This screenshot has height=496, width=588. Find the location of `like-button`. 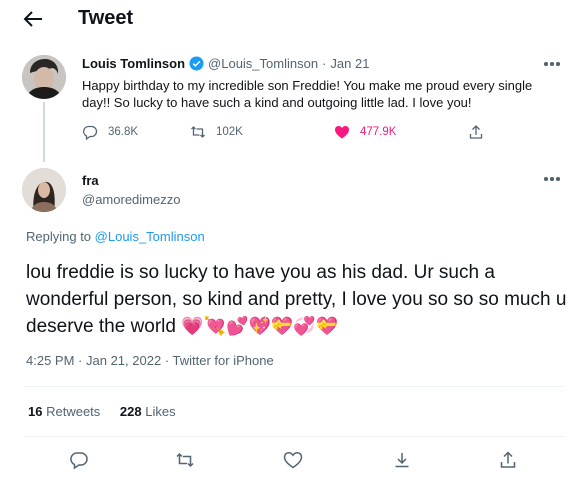

like-button is located at coordinates (293, 460).